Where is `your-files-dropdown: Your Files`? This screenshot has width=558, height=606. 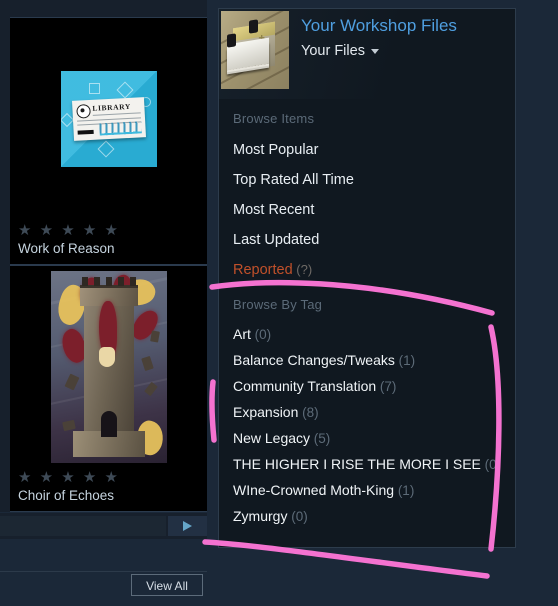 your-files-dropdown: Your Files is located at coordinates (379, 51).